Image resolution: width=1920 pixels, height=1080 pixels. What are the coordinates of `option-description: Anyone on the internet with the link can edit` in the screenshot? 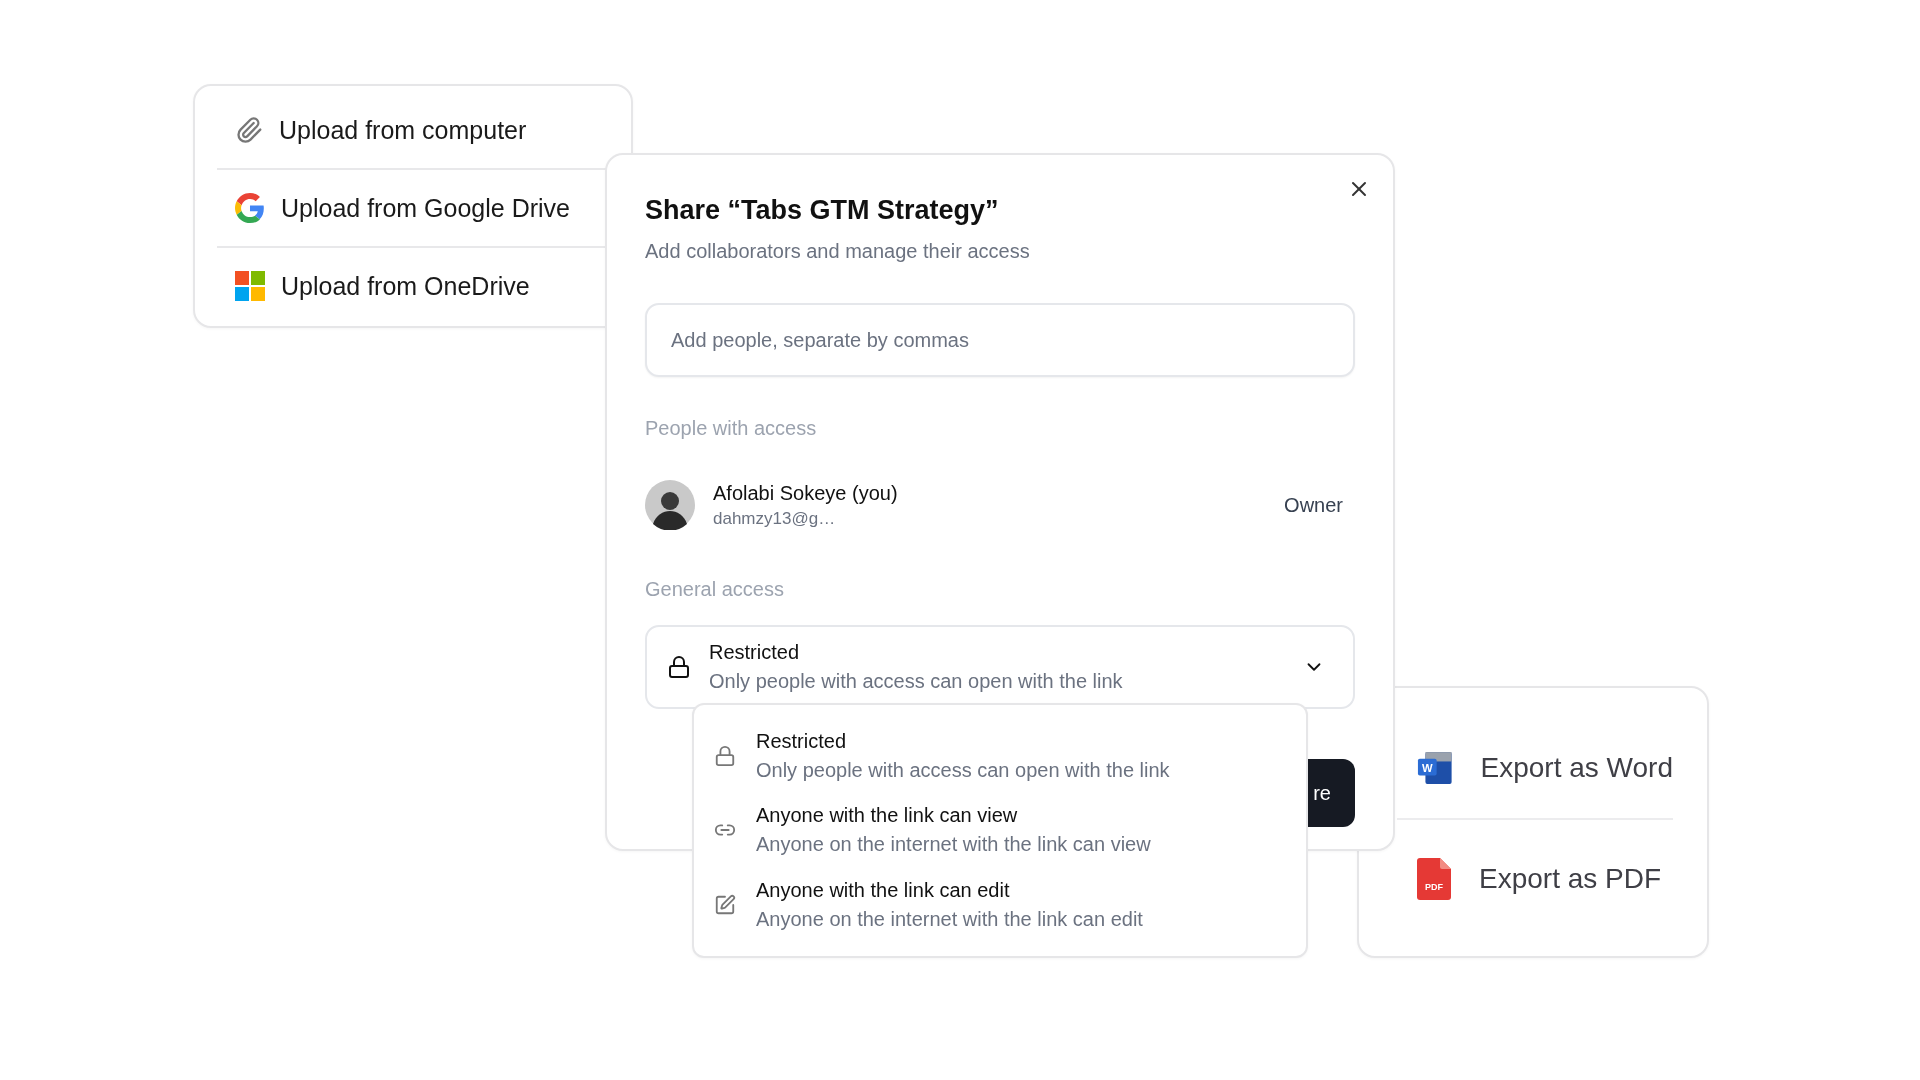 It's located at (950, 919).